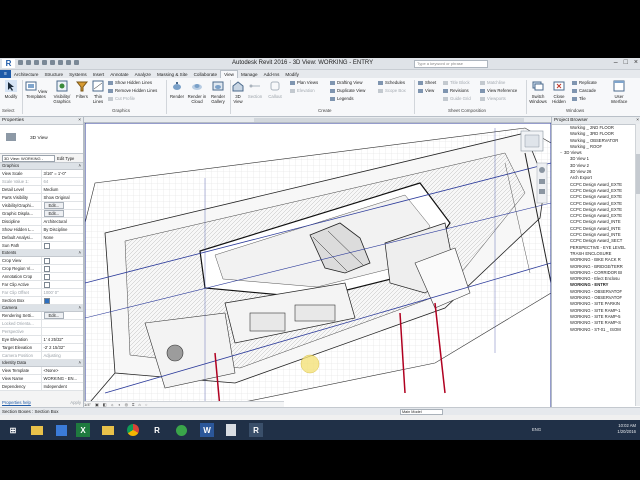 The width and height of the screenshot is (640, 480). What do you see at coordinates (238, 92) in the screenshot?
I see `3d-view-button: 3D View` at bounding box center [238, 92].